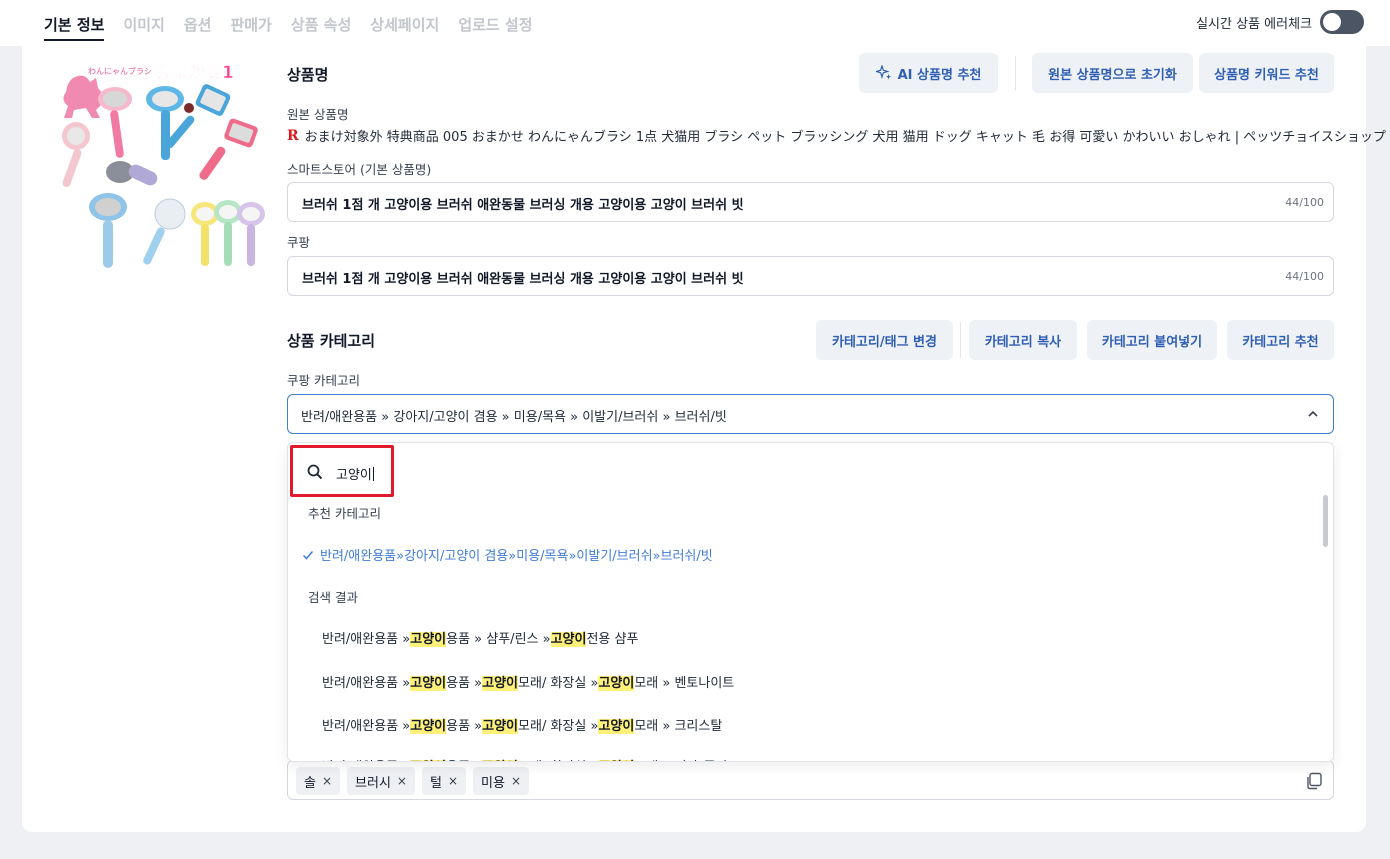  Describe the element at coordinates (516, 556) in the screenshot. I see `recommended-category-label: 반려/애완용품»강아지/고양이 겸용»미용/목욕»이발기/브러쉬»브러쉬/빗` at that location.